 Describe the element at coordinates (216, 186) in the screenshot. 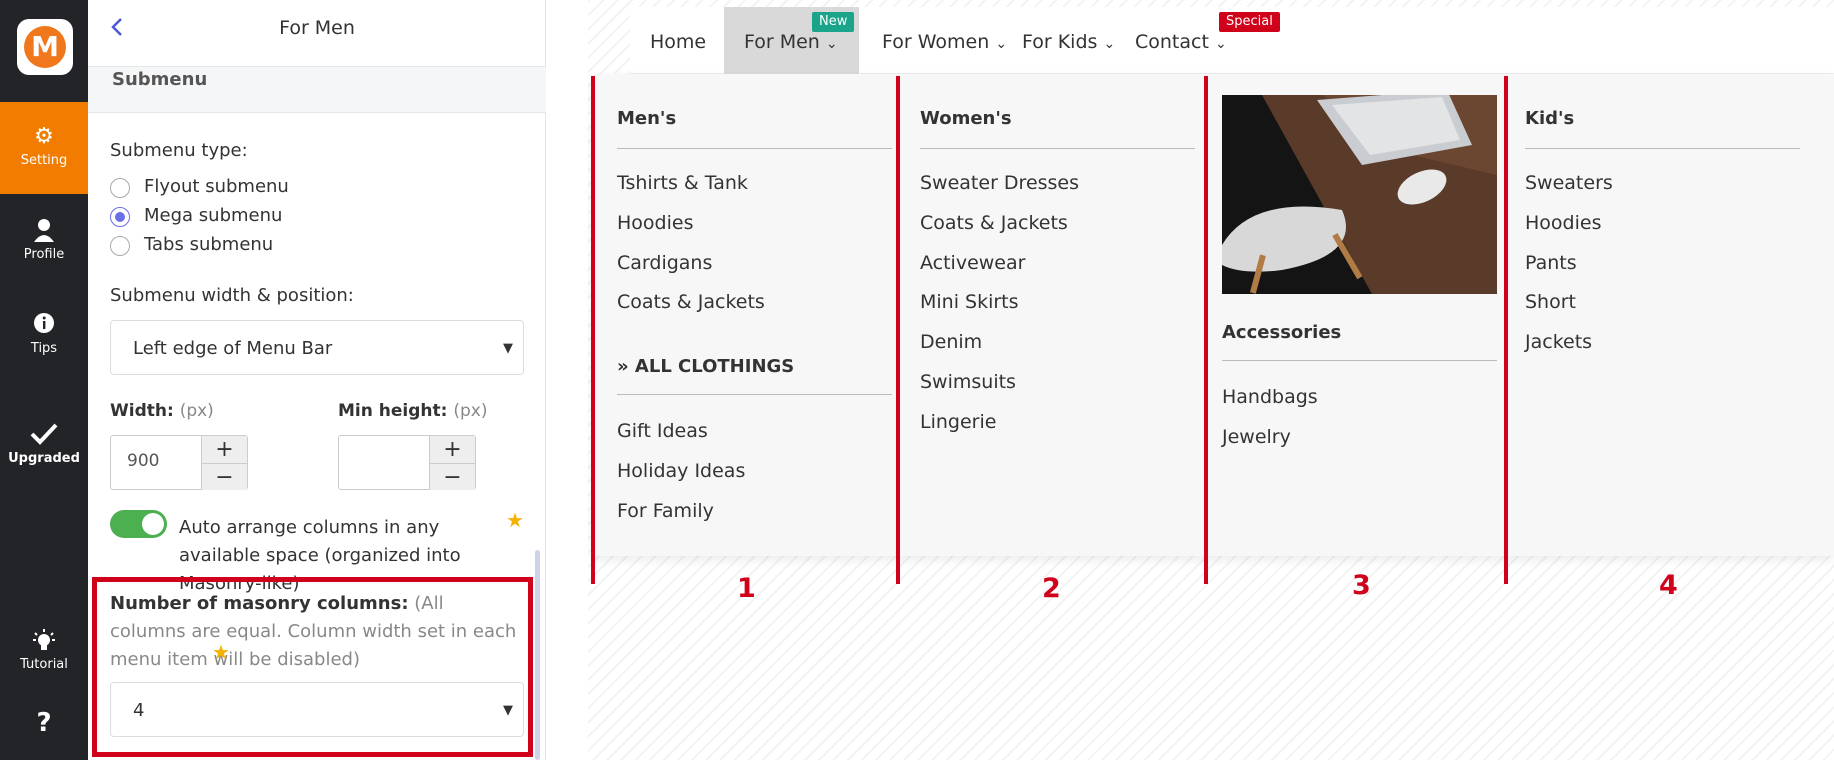

I see `radio-label: Flyout submenu` at that location.